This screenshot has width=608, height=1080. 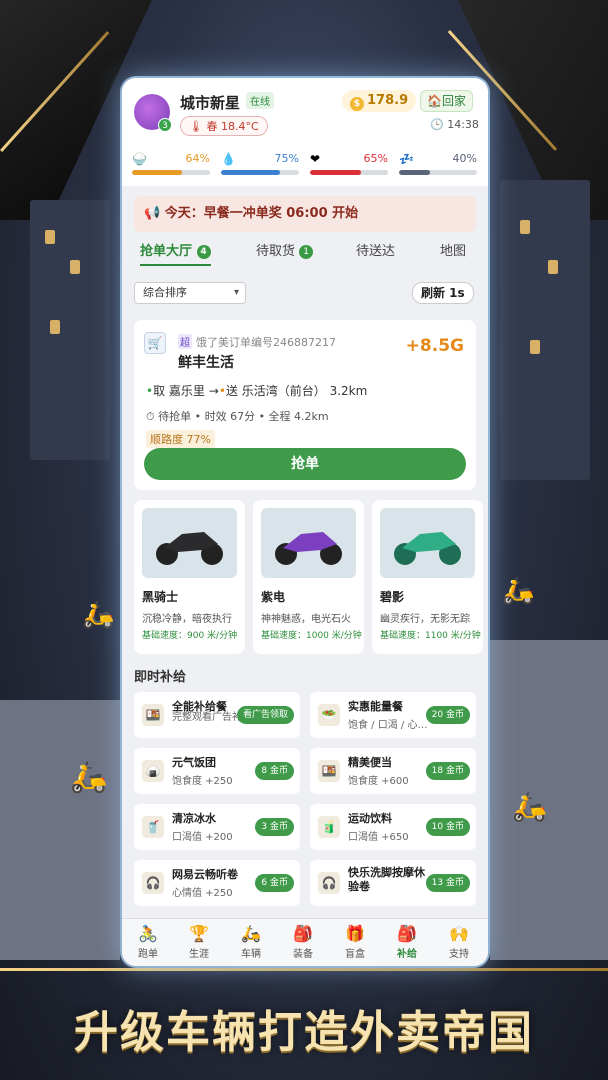 What do you see at coordinates (349, 165) in the screenshot?
I see `stat-mood: ❤ 65%` at bounding box center [349, 165].